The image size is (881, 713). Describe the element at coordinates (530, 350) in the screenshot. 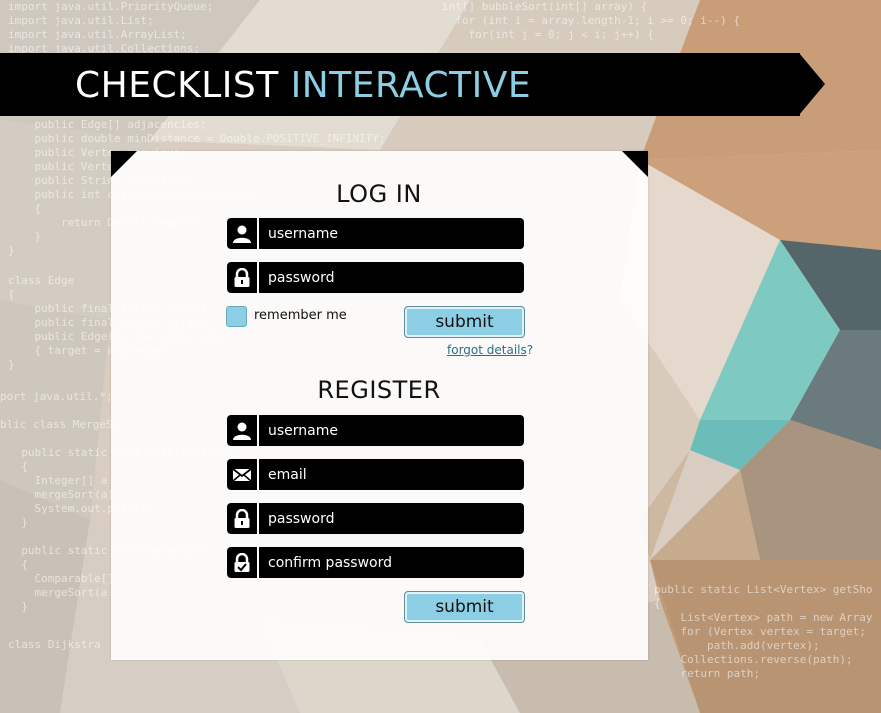

I see `forgot-details-suffix: ?` at that location.